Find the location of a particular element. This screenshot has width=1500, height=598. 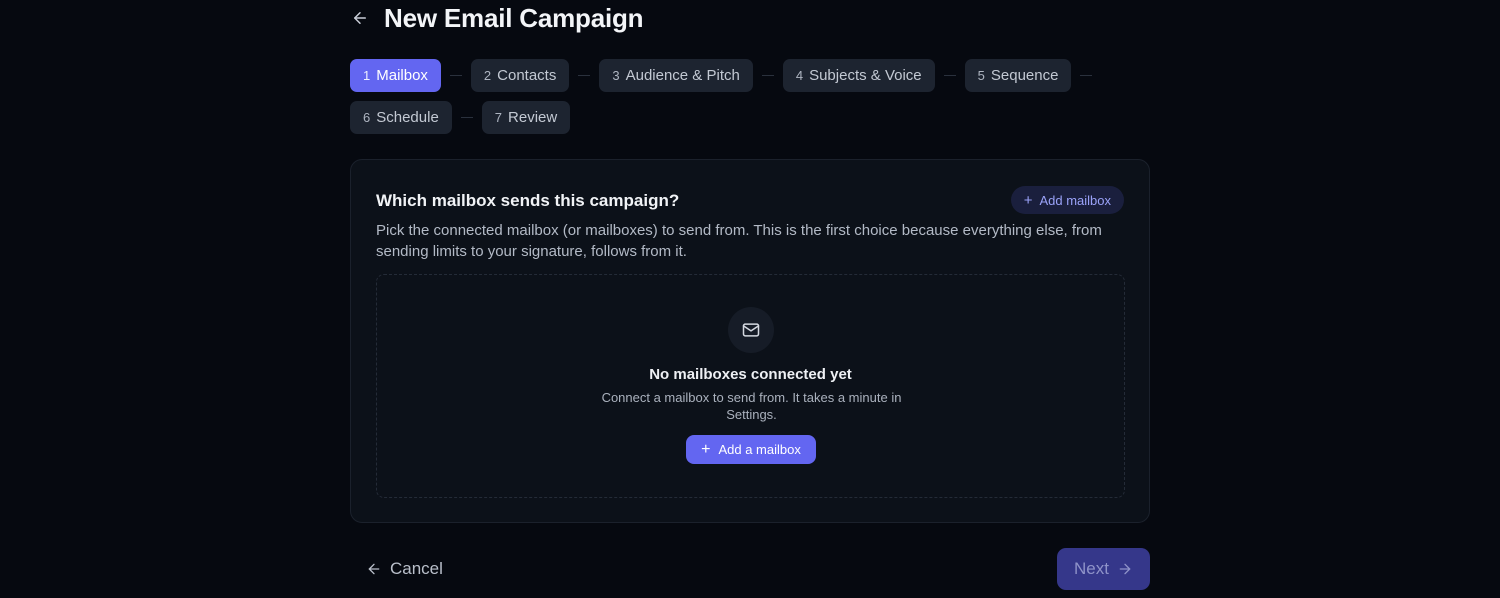

back-button is located at coordinates (360, 18).